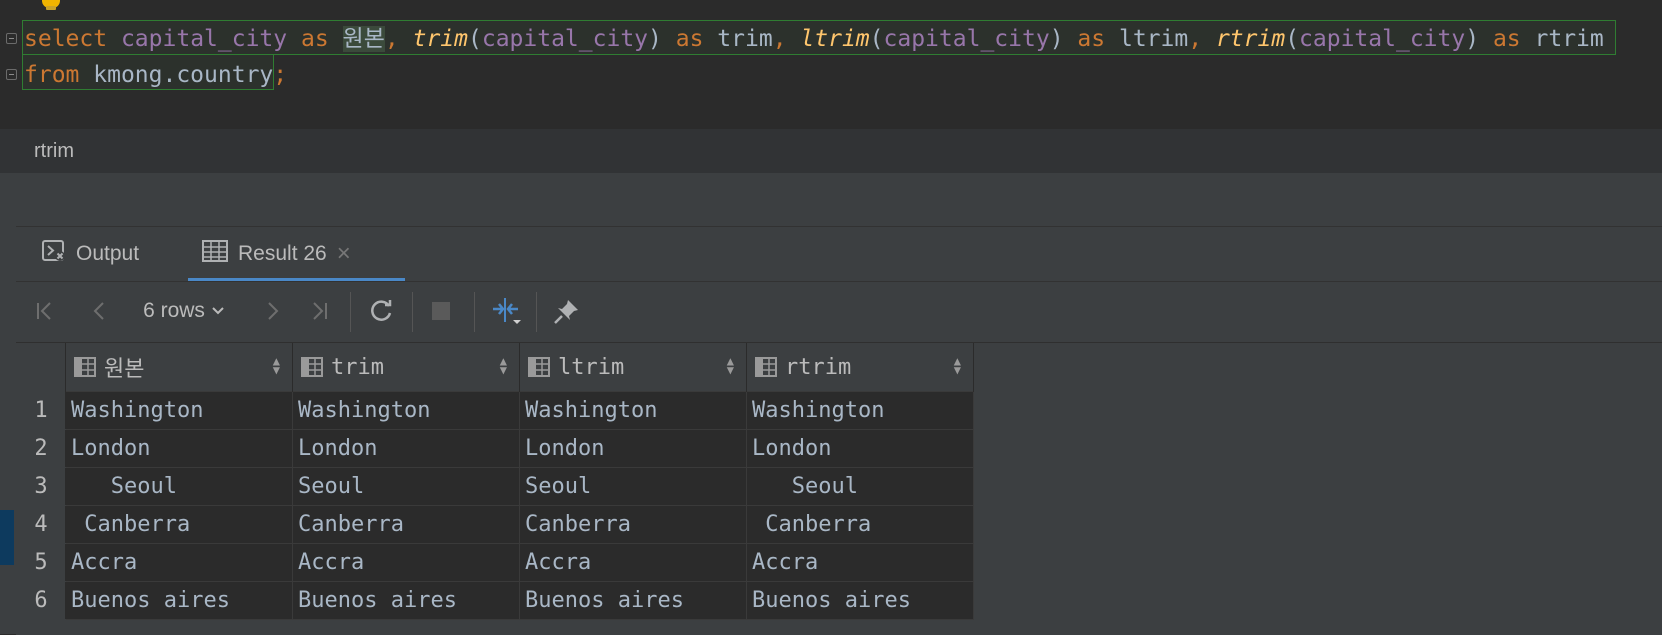  What do you see at coordinates (363, 39) in the screenshot?
I see `alias: 원본` at bounding box center [363, 39].